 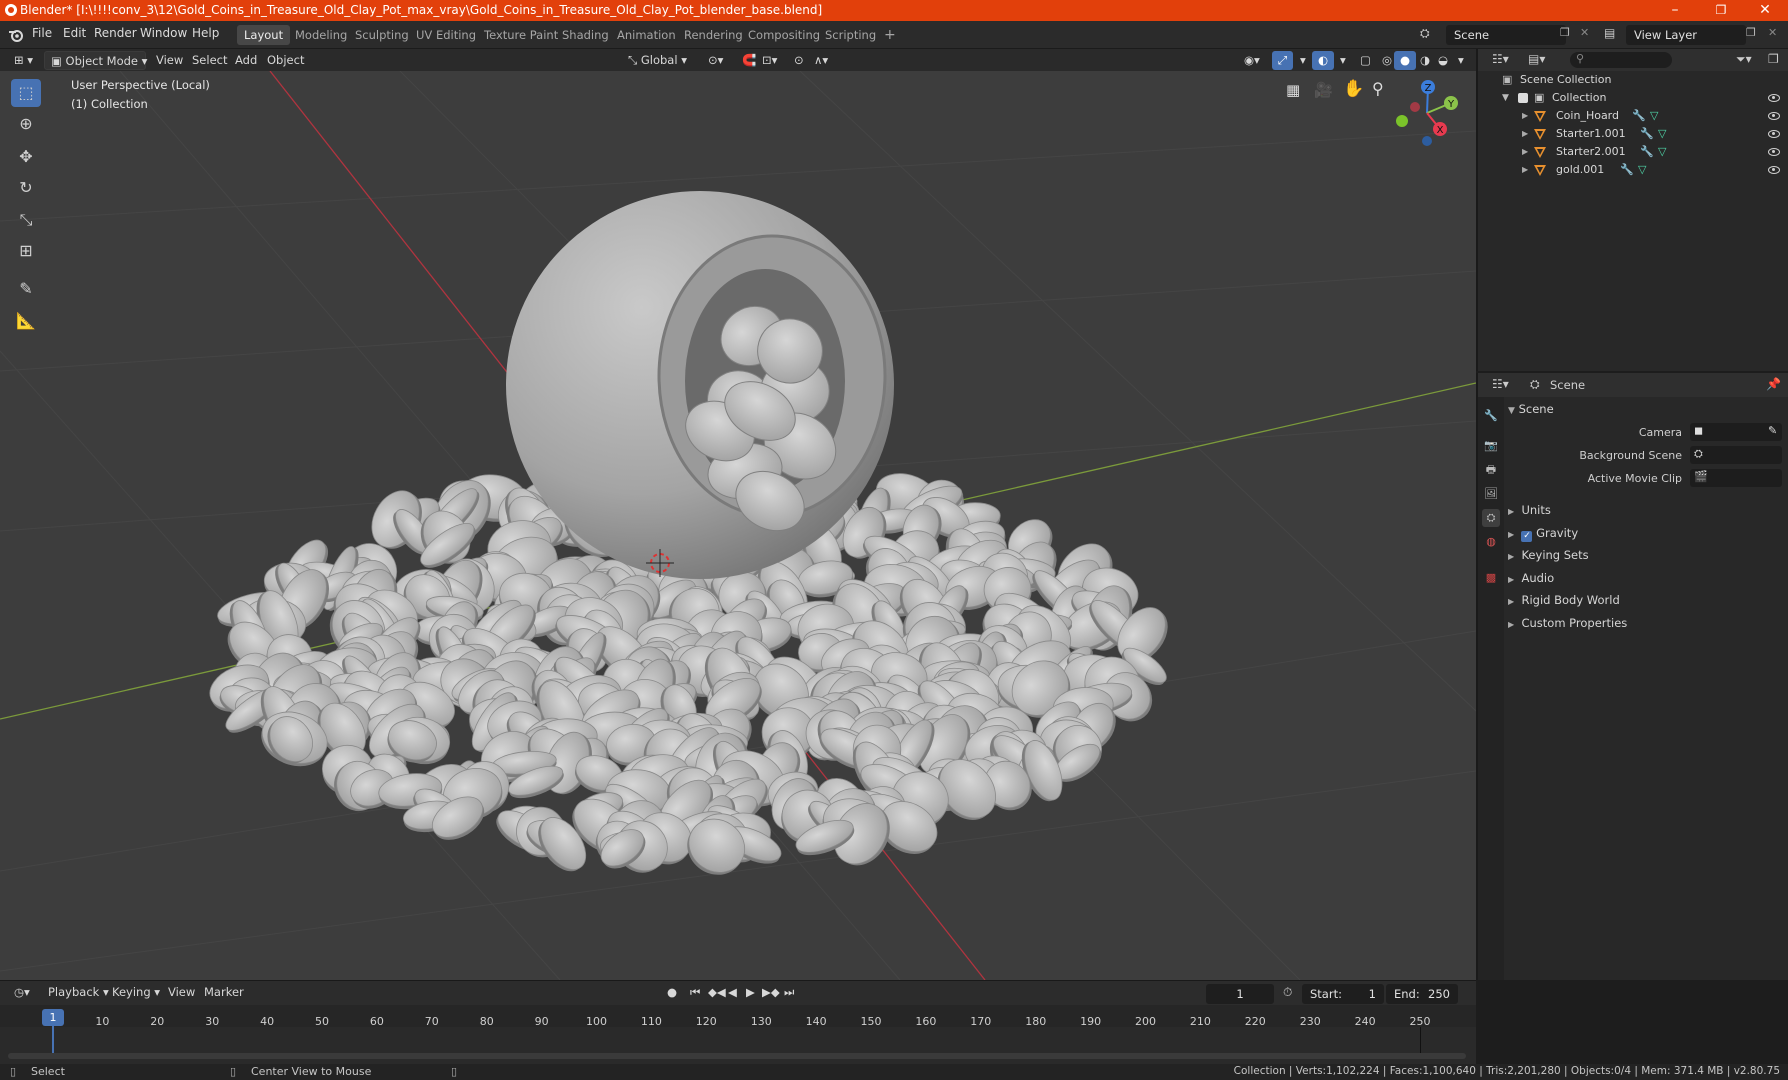 I want to click on delete-scene-icon: ✕, so click(x=1584, y=32).